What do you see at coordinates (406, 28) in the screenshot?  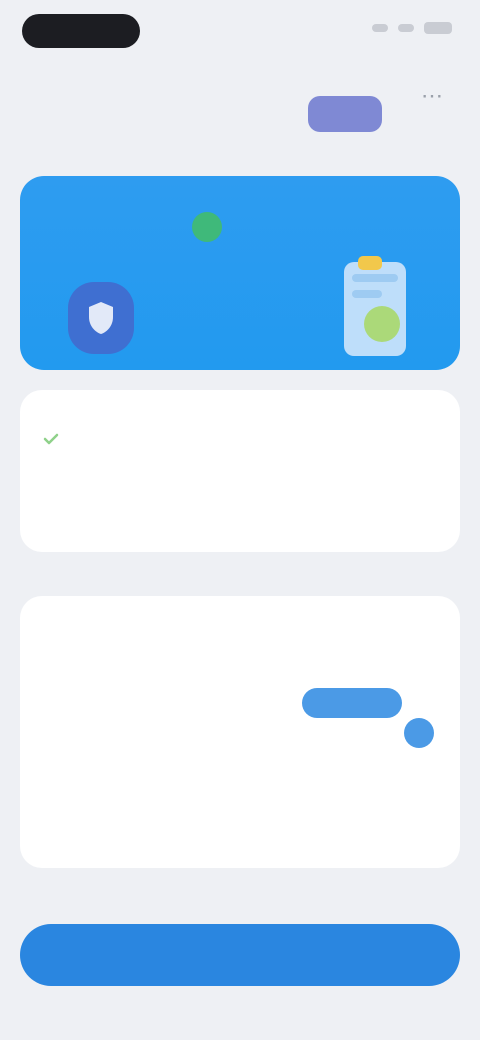 I see `wifi-icon` at bounding box center [406, 28].